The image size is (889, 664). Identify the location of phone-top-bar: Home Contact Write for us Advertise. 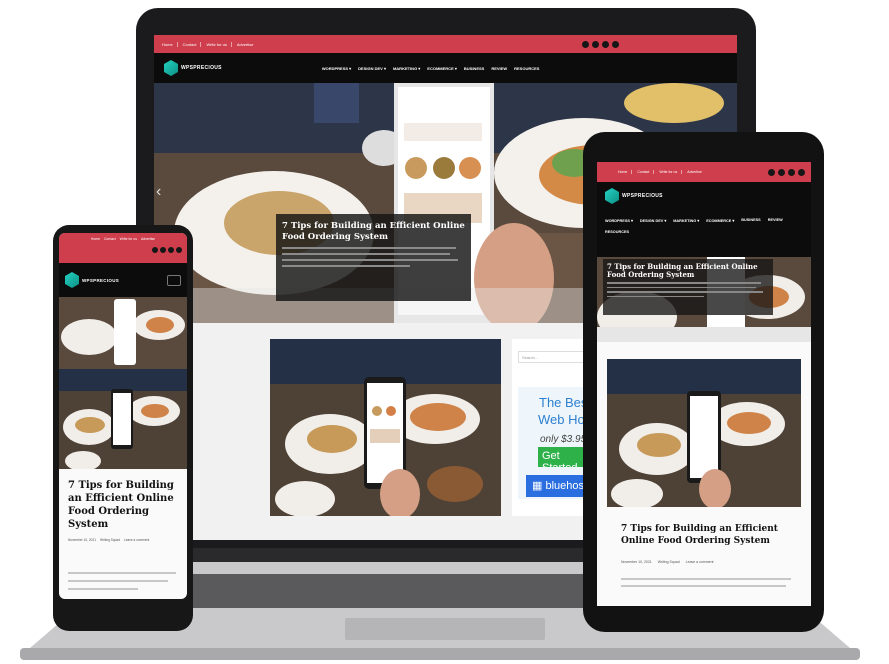
(123, 248).